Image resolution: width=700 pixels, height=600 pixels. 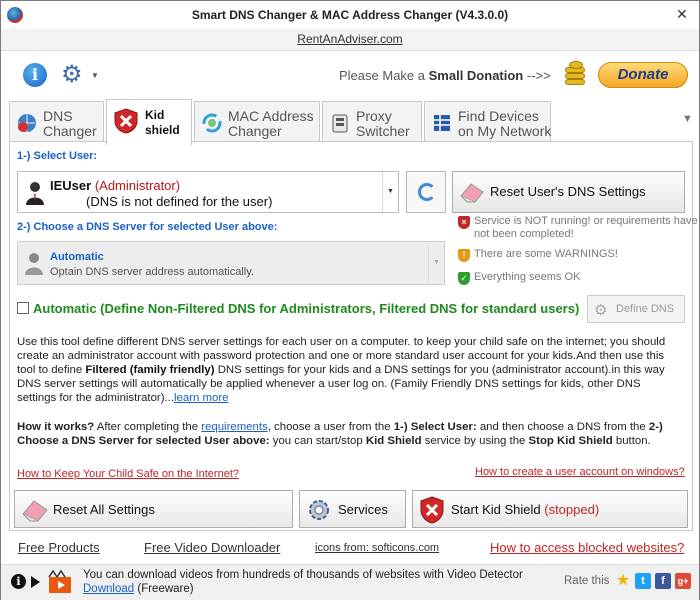 I want to click on tab-find-devices: Find Devices on My Network, so click(x=487, y=122).